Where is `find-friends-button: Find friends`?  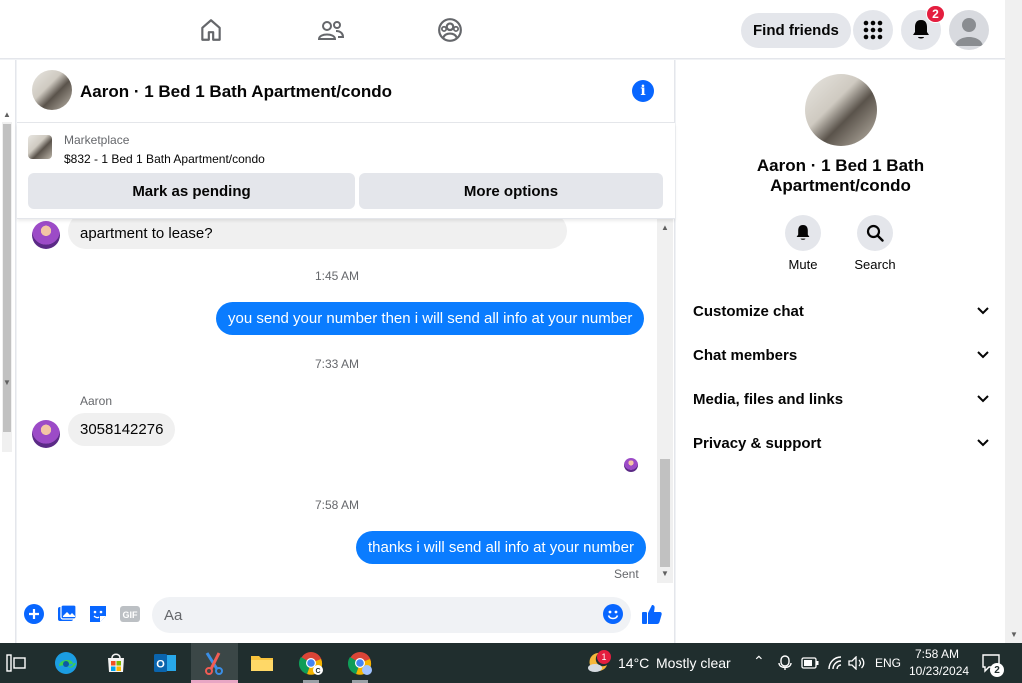
find-friends-button: Find friends is located at coordinates (796, 30).